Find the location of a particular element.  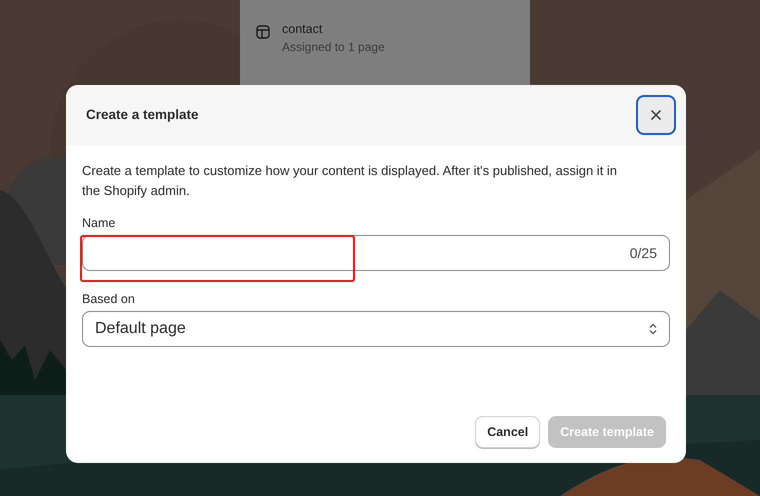

chevron-up-down-icon is located at coordinates (653, 329).